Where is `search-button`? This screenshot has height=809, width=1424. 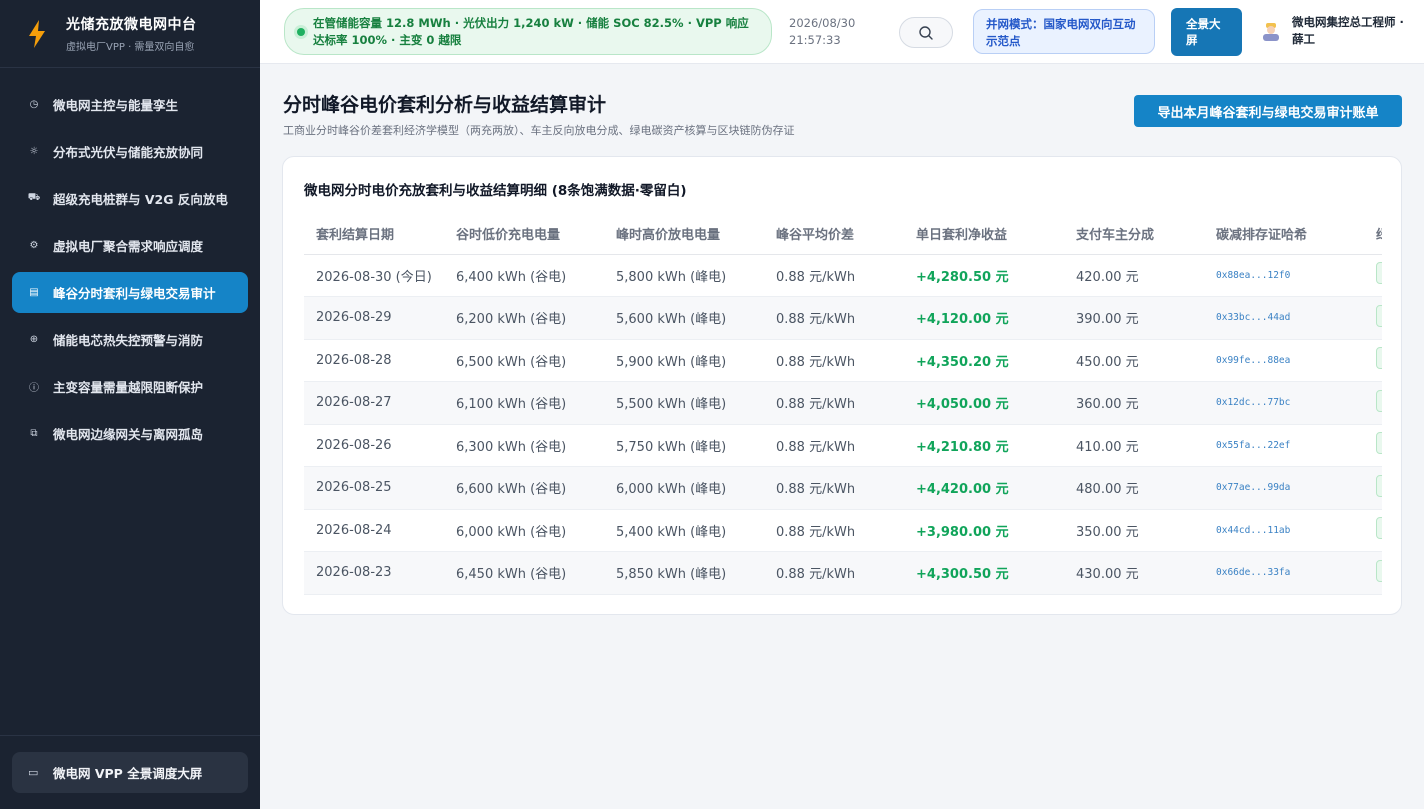 search-button is located at coordinates (926, 32).